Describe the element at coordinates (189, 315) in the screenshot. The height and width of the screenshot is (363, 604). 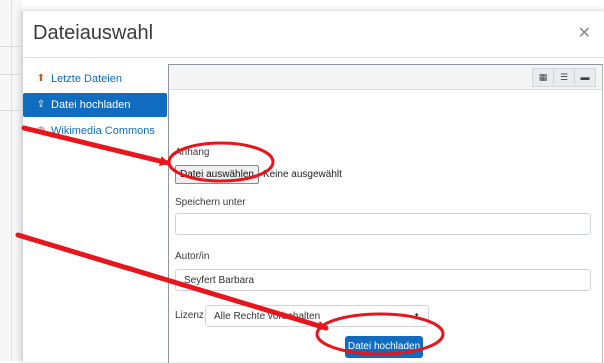
I see `license-label: Lizenz` at that location.